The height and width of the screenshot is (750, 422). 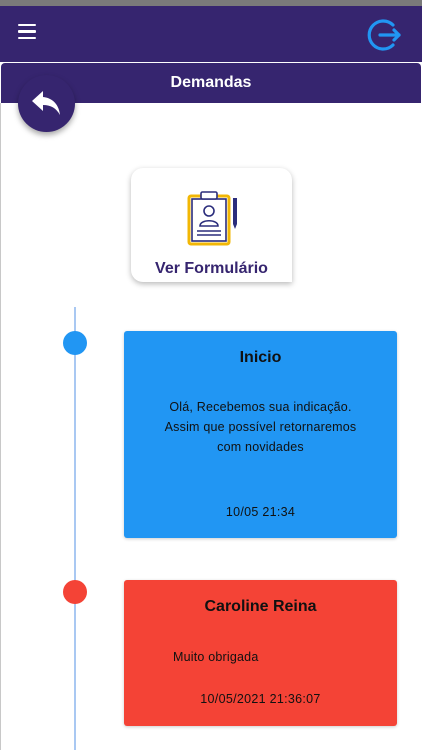 What do you see at coordinates (385, 35) in the screenshot?
I see `logout-icon` at bounding box center [385, 35].